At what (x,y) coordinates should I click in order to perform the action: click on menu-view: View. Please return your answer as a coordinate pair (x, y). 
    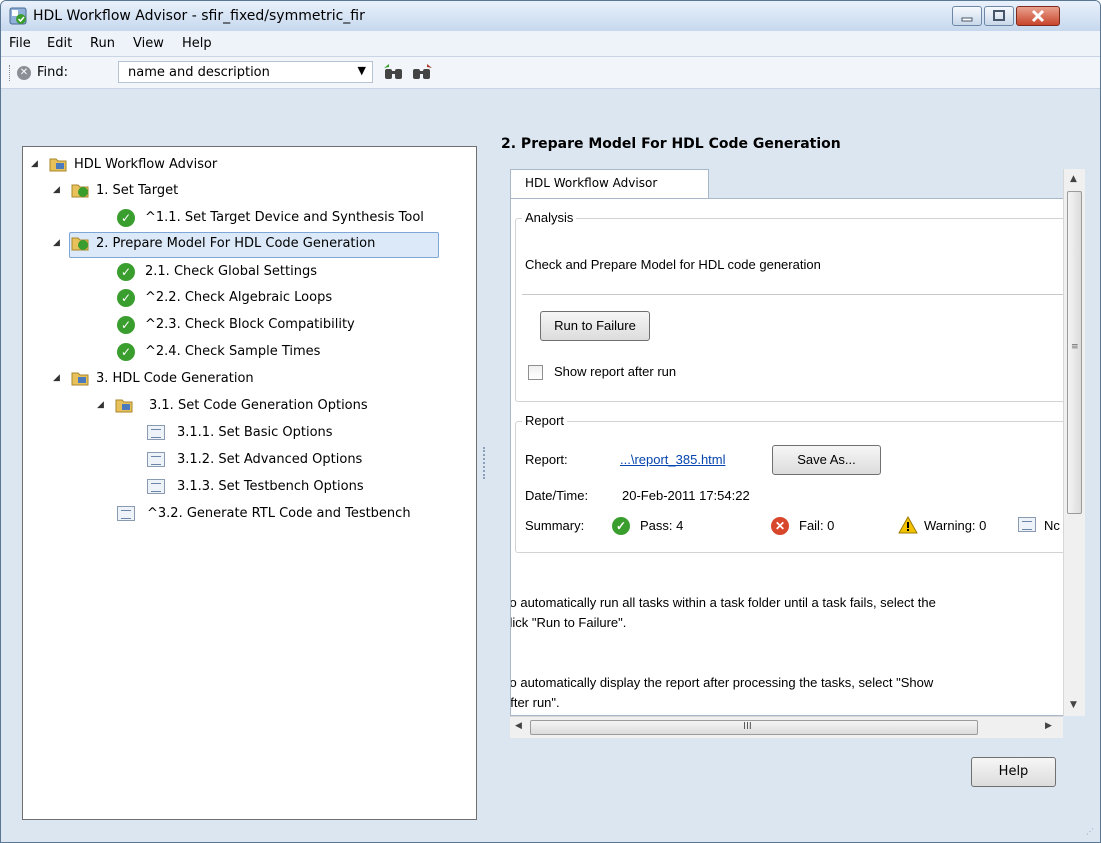
    Looking at the image, I should click on (148, 43).